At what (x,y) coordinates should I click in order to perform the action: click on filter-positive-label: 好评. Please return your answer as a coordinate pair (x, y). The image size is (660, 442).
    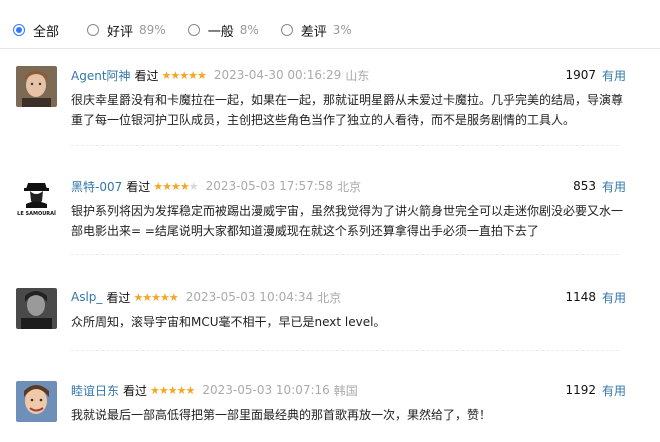
    Looking at the image, I should click on (120, 32).